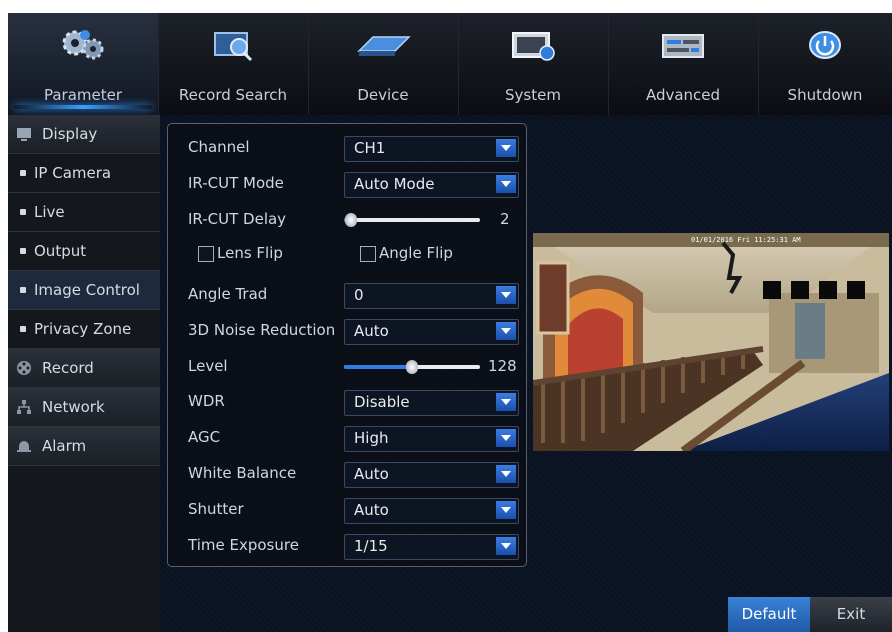 Image resolution: width=892 pixels, height=632 pixels. What do you see at coordinates (24, 368) in the screenshot?
I see `film-reel-icon` at bounding box center [24, 368].